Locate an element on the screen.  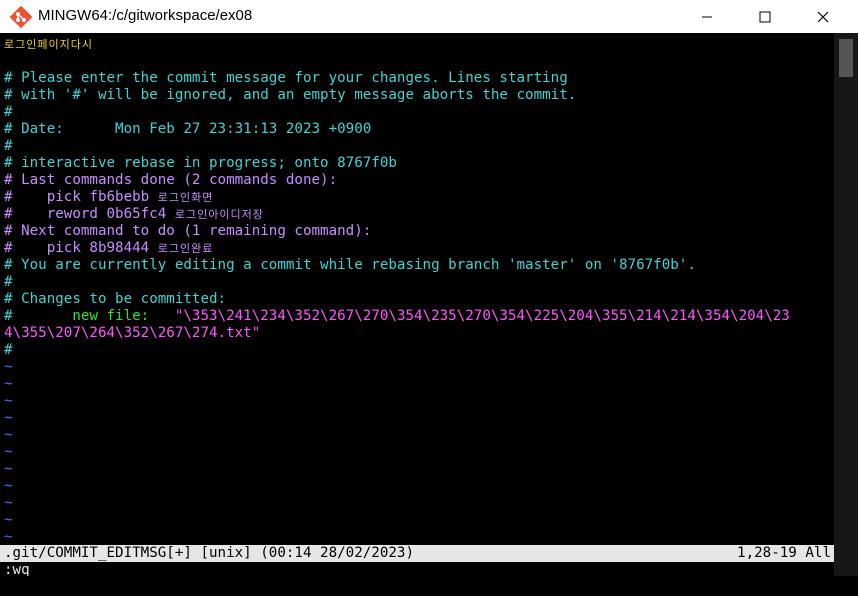
git-icon is located at coordinates (21, 17).